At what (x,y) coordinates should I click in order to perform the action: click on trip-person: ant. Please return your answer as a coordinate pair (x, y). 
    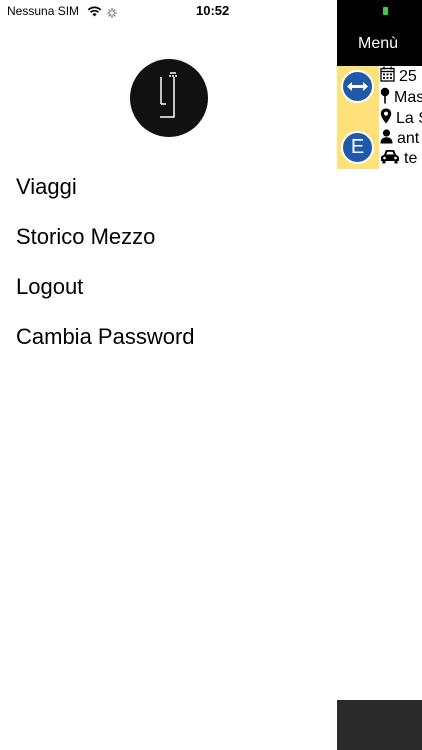
    Looking at the image, I should click on (408, 138).